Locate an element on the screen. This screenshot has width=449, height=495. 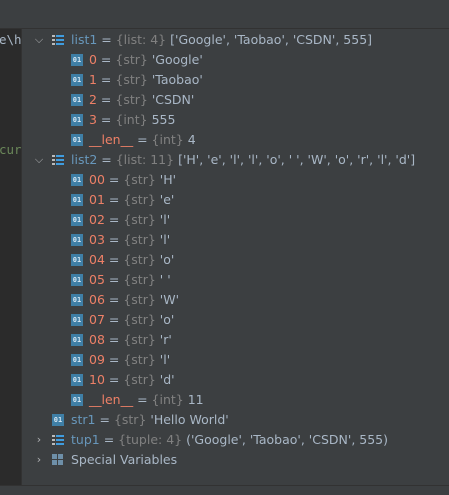
item-index: 04 is located at coordinates (97, 259).